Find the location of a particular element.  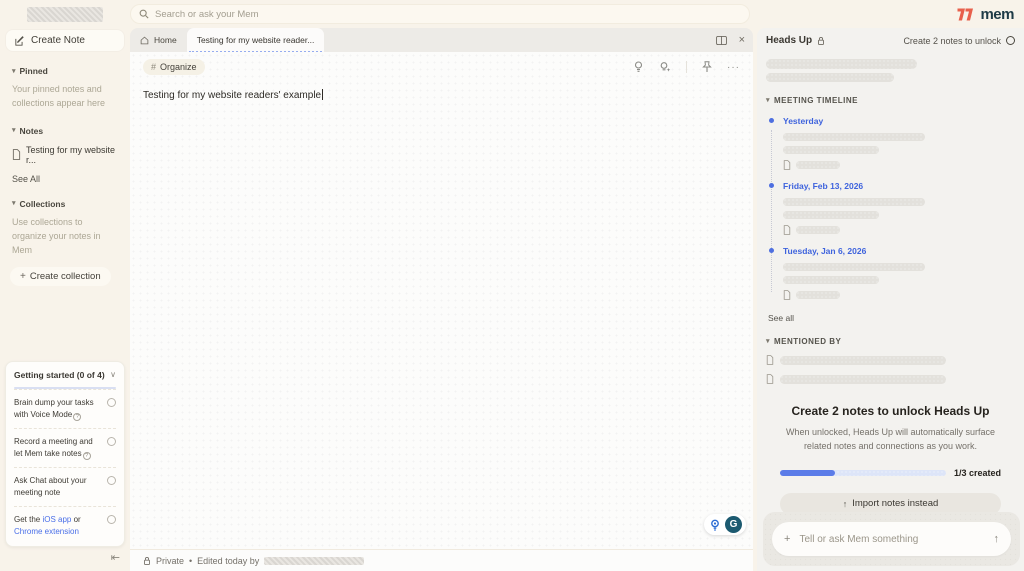

split-view-icon is located at coordinates (721, 40).